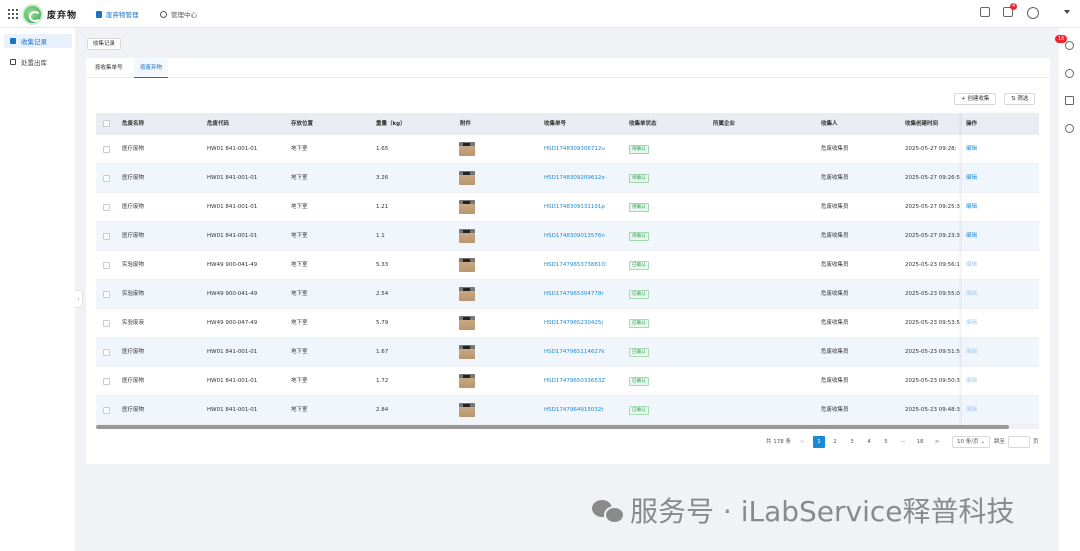 This screenshot has width=1080, height=551. I want to click on filter-button: ⇅ 筛选, so click(1020, 99).